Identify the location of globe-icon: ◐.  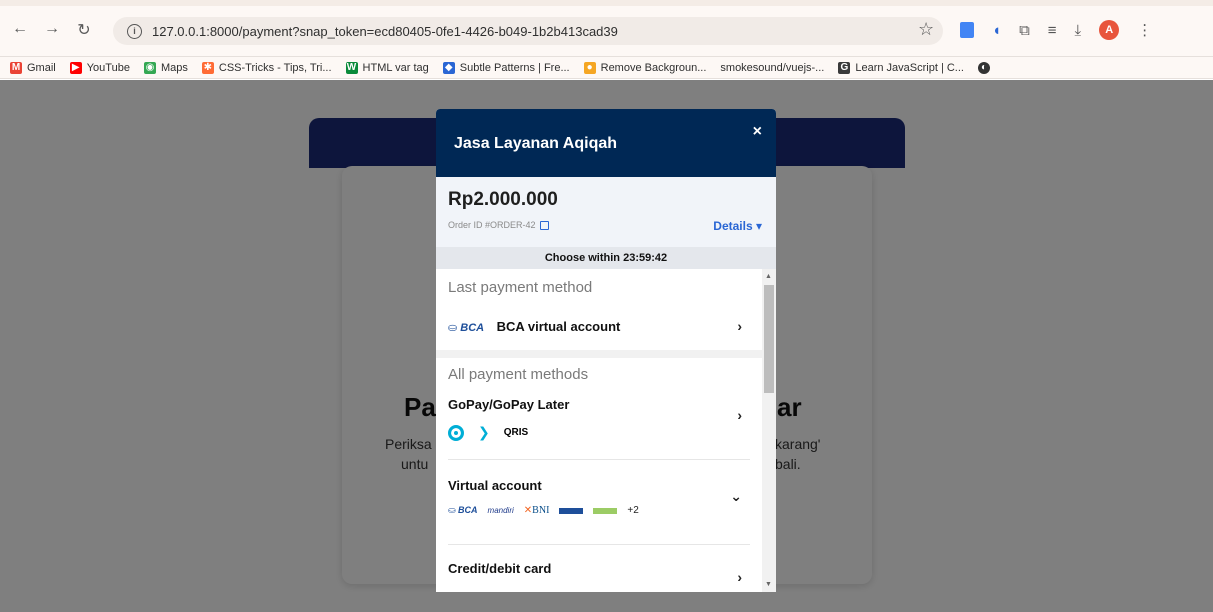
(983, 67).